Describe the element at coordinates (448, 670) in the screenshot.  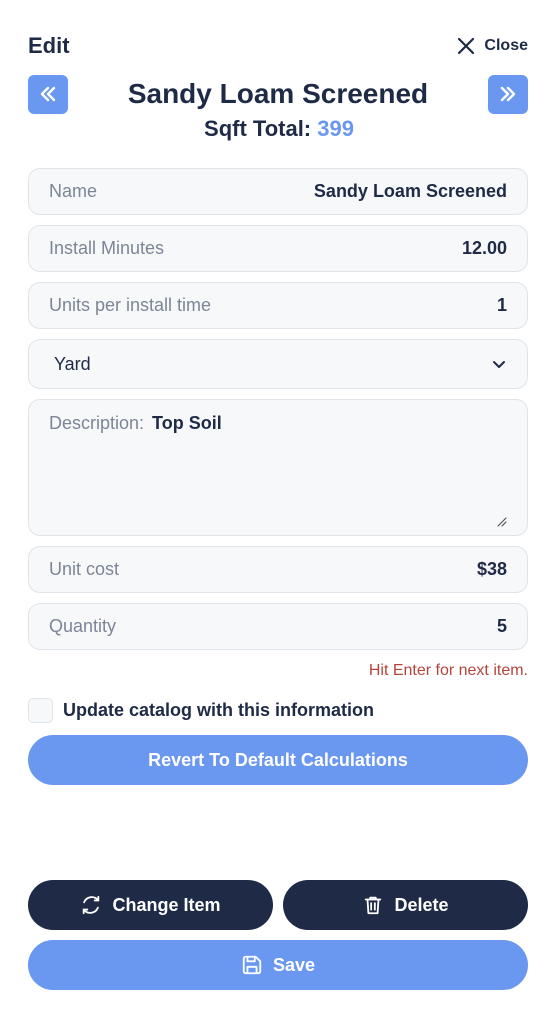
I see `next-item-hint: Hit Enter for next item.` at that location.